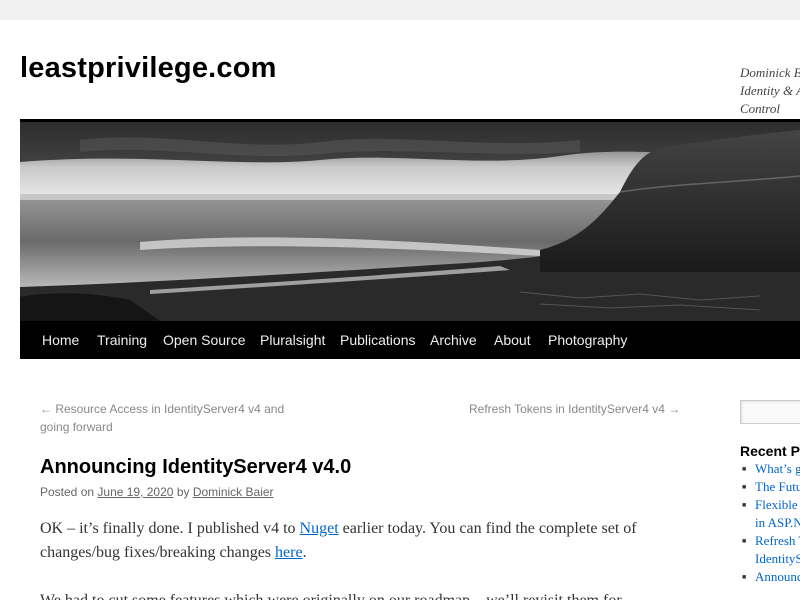  I want to click on nav-item-training: Training, so click(122, 340).